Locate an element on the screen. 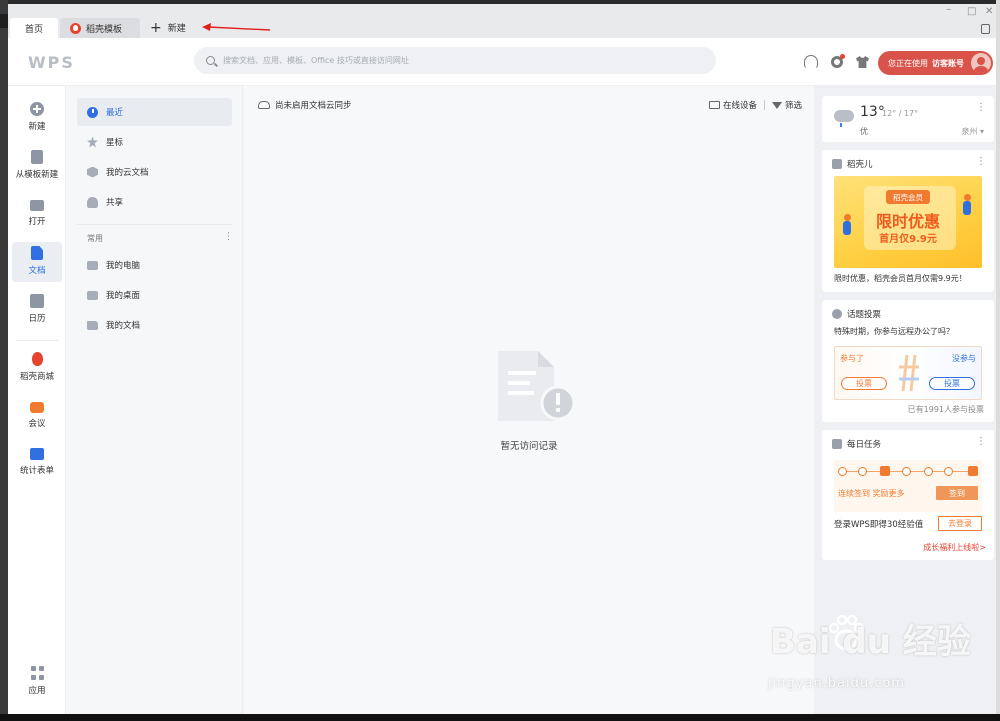  nav-section-title: 常用 is located at coordinates (95, 238).